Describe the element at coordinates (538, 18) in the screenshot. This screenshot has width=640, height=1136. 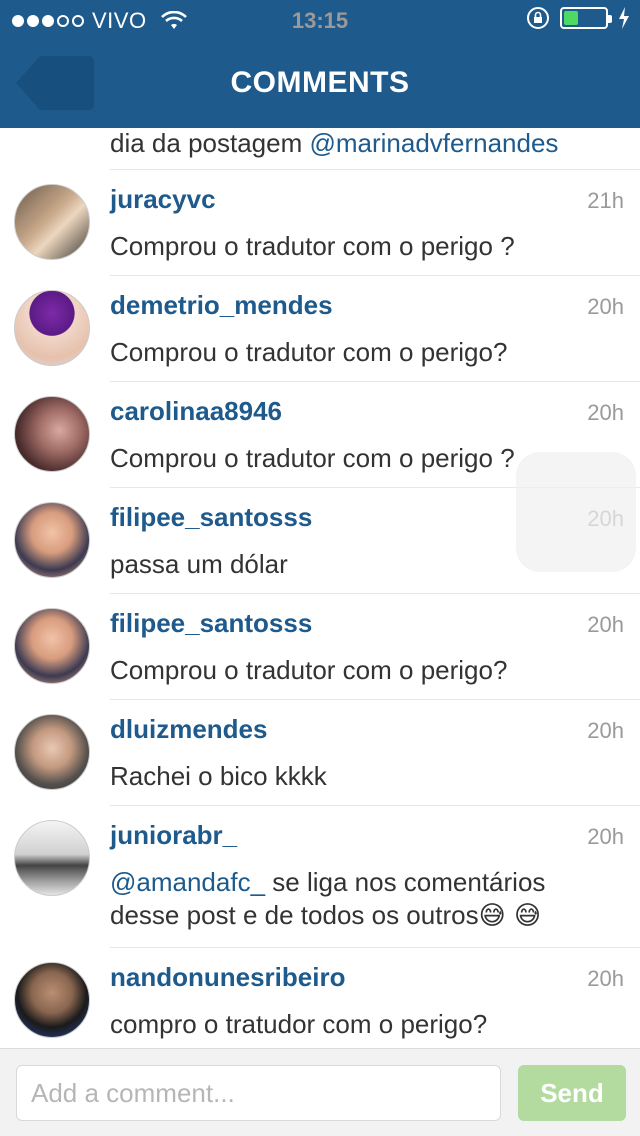
I see `orientation-lock-icon` at that location.